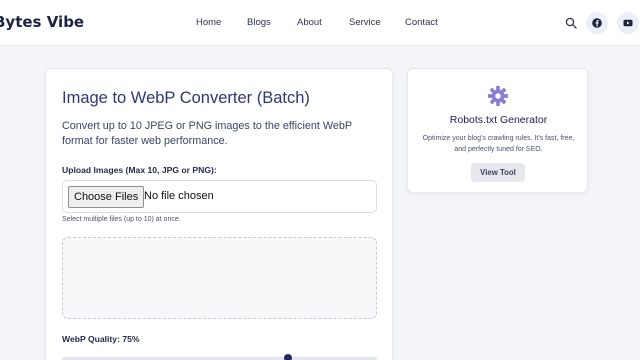  I want to click on nav-contact: Contact, so click(421, 22).